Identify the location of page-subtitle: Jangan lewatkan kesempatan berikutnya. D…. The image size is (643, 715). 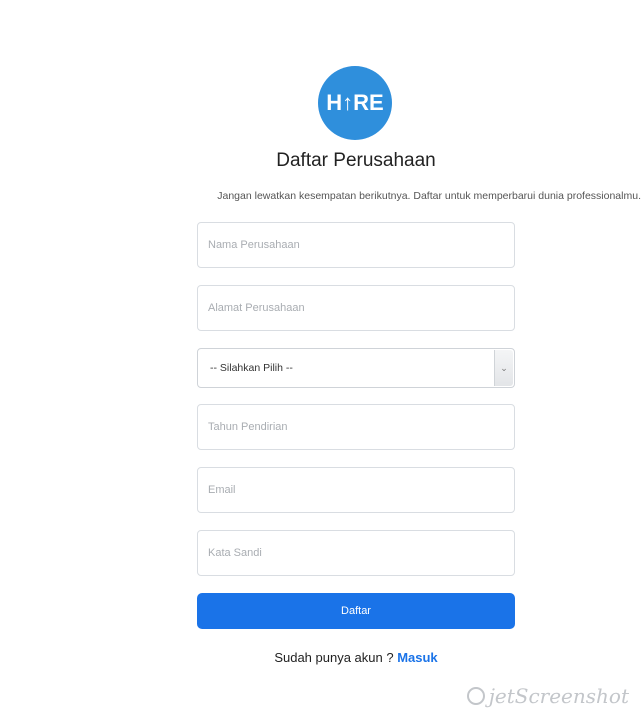
(429, 196).